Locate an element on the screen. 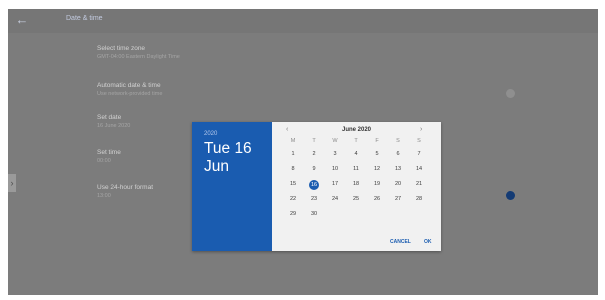  calendar-day: 28 is located at coordinates (419, 199).